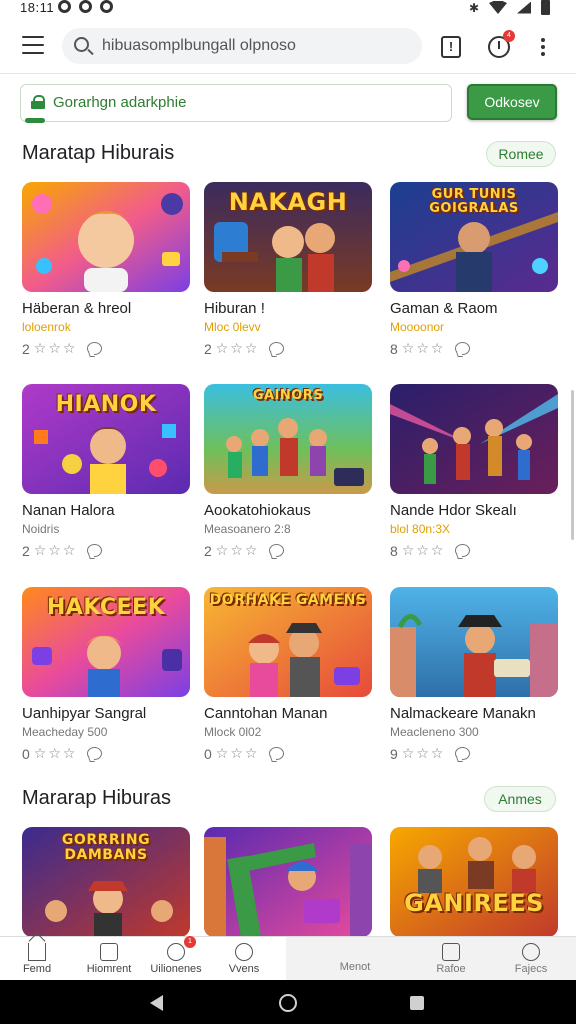 This screenshot has width=576, height=1024. What do you see at coordinates (524, 7) in the screenshot?
I see `signal-icon` at bounding box center [524, 7].